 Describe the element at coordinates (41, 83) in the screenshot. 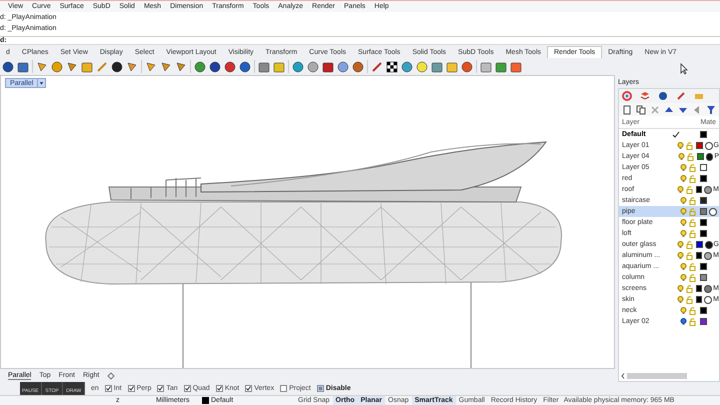

I see `dropdown-caret-icon` at that location.